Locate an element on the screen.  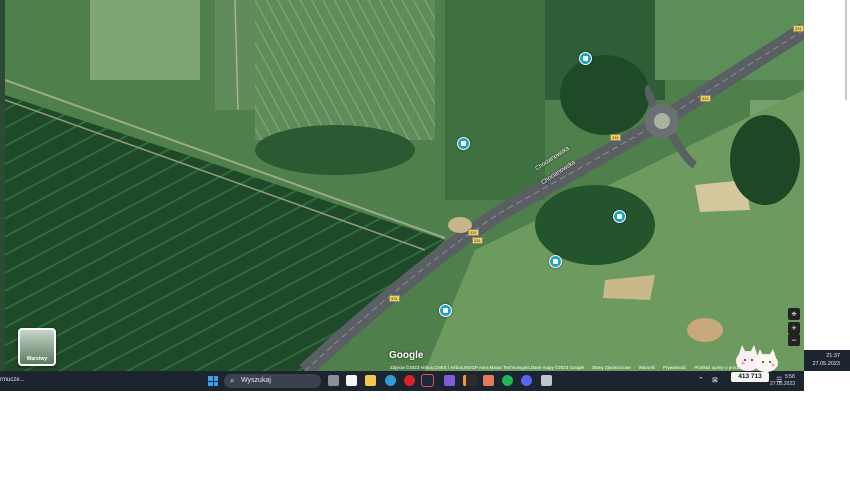
store-icon is located at coordinates (351, 380).